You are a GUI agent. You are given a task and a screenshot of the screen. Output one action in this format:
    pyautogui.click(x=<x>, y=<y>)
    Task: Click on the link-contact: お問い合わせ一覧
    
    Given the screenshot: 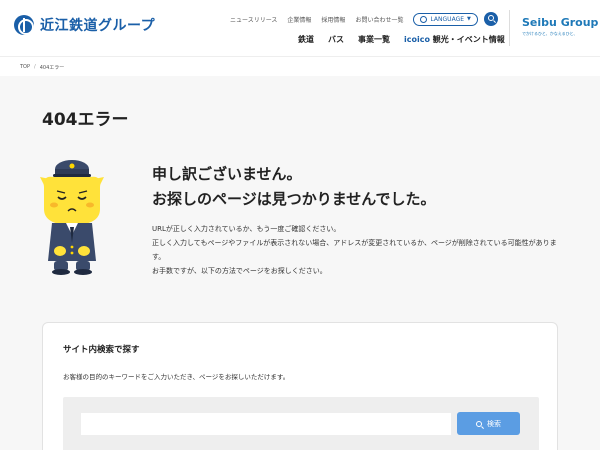 What is the action you would take?
    pyautogui.click(x=379, y=19)
    